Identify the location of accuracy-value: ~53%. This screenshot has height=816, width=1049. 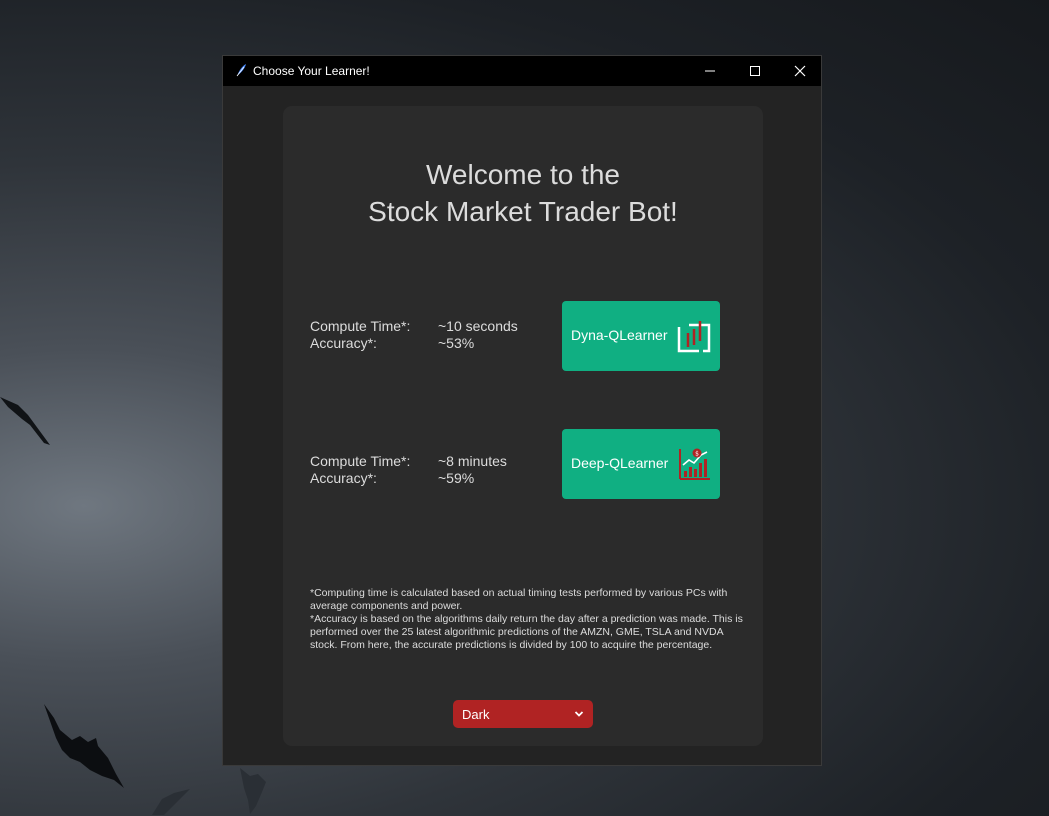
(456, 343).